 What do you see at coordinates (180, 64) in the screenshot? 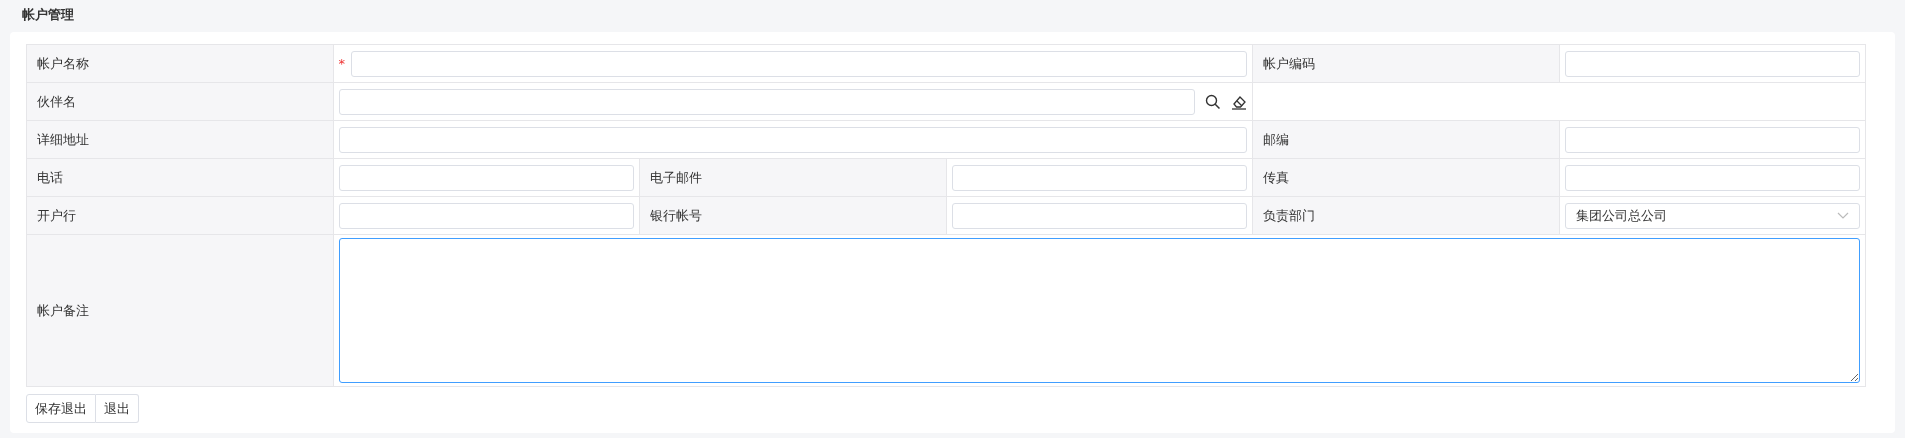
I see `field-label: 帐户名称` at bounding box center [180, 64].